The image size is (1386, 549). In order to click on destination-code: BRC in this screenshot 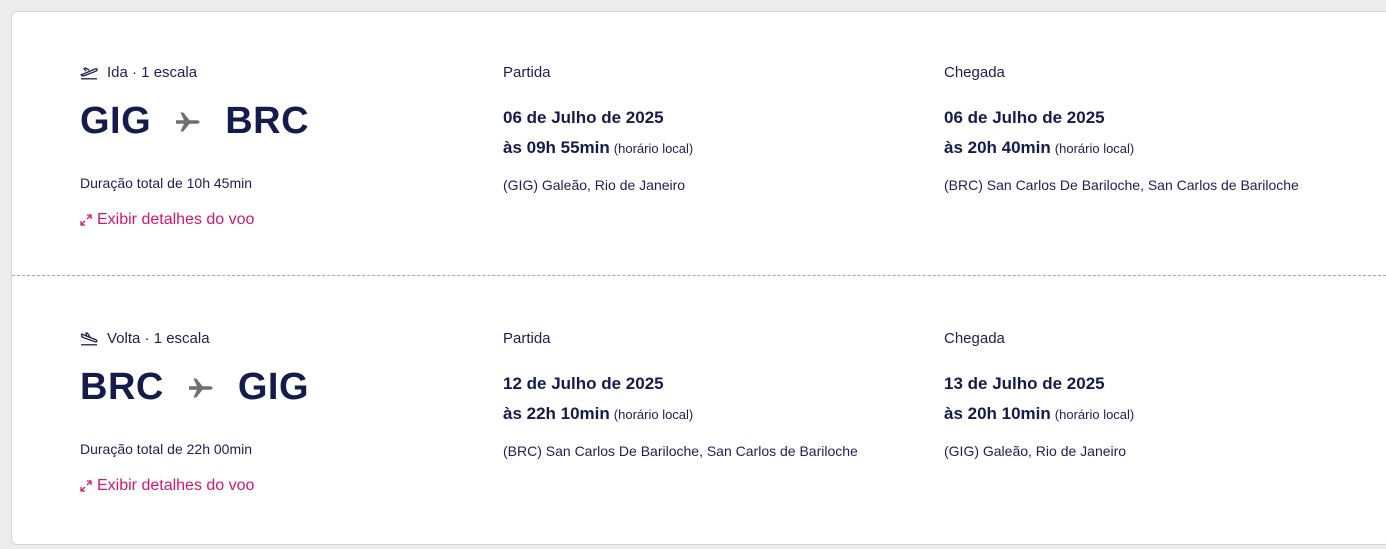, I will do `click(267, 121)`.